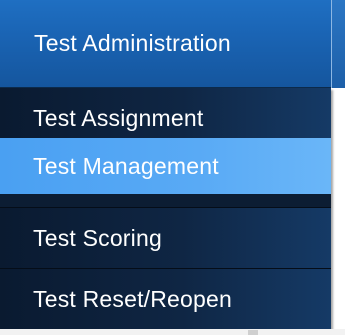  Describe the element at coordinates (126, 165) in the screenshot. I see `menu-item-label: Test Management` at that location.